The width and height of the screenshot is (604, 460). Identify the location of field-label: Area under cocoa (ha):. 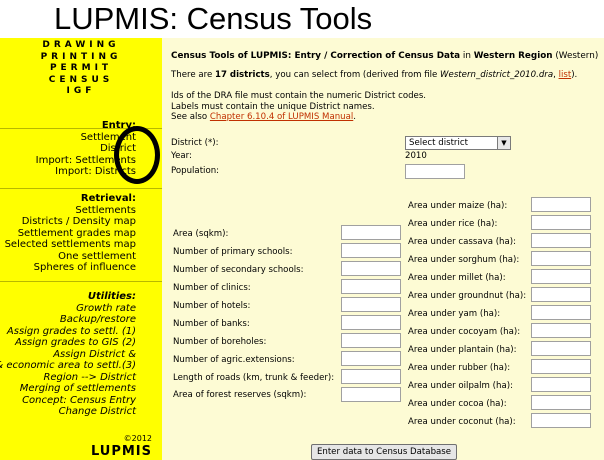
(457, 404).